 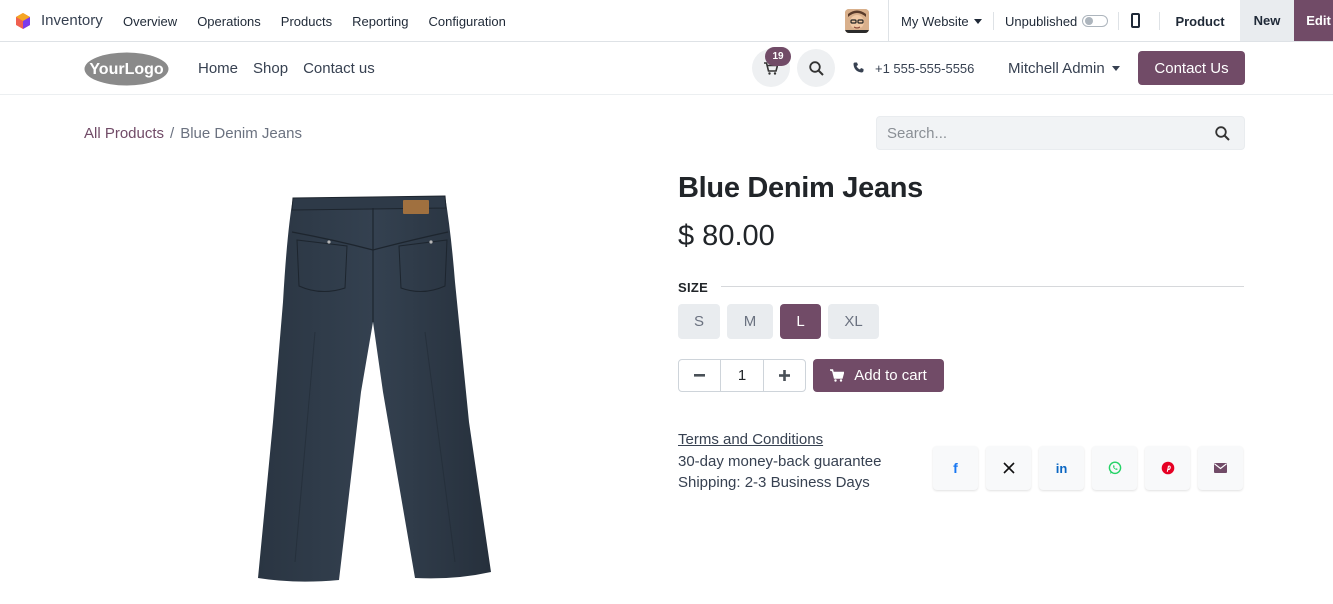 I want to click on search-toggle-button, so click(x=816, y=68).